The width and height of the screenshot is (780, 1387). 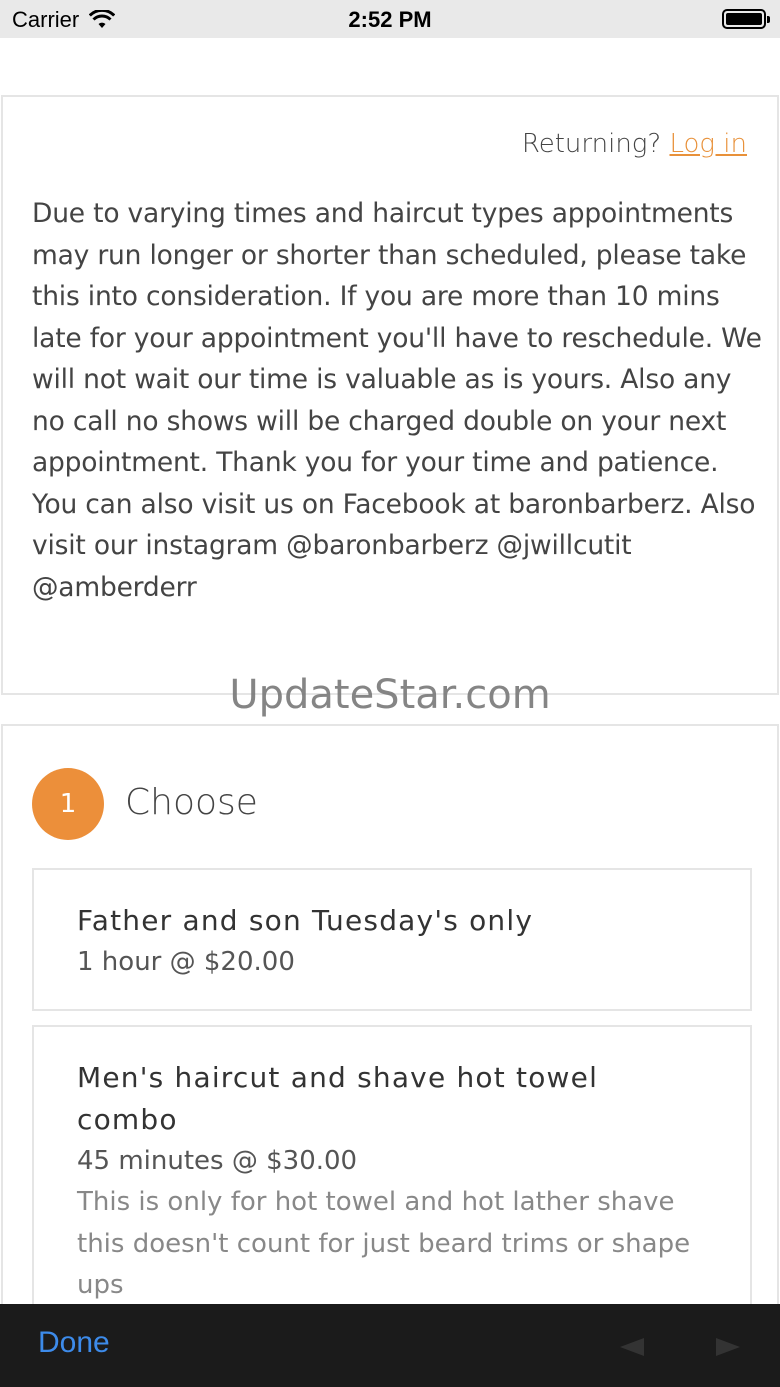 I want to click on service-duration-price: 45 minutes @ $30.00, so click(x=217, y=1161).